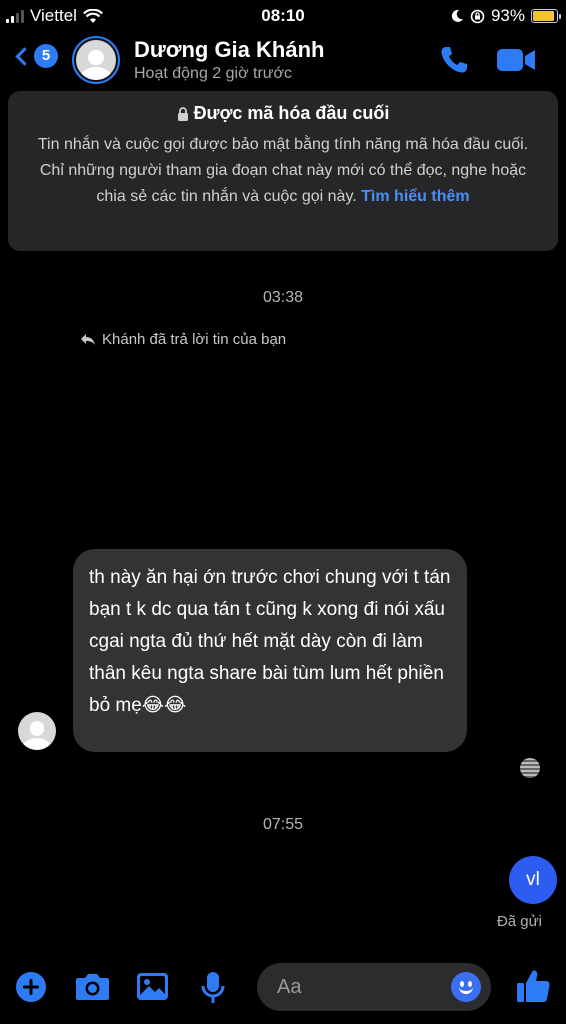 The width and height of the screenshot is (566, 1024). Describe the element at coordinates (454, 60) in the screenshot. I see `phone-call-icon` at that location.